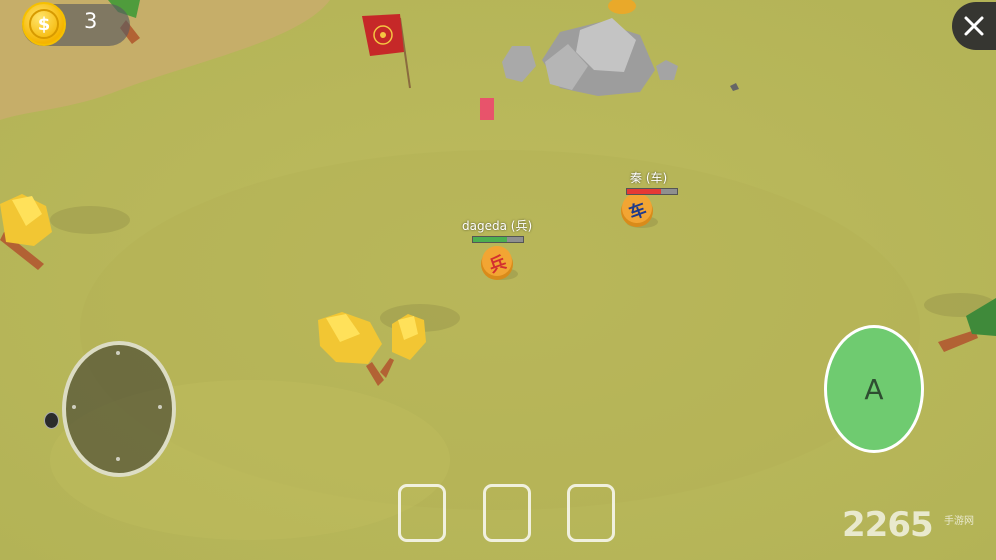 This screenshot has height=560, width=996. I want to click on movement-joystick, so click(119, 409).